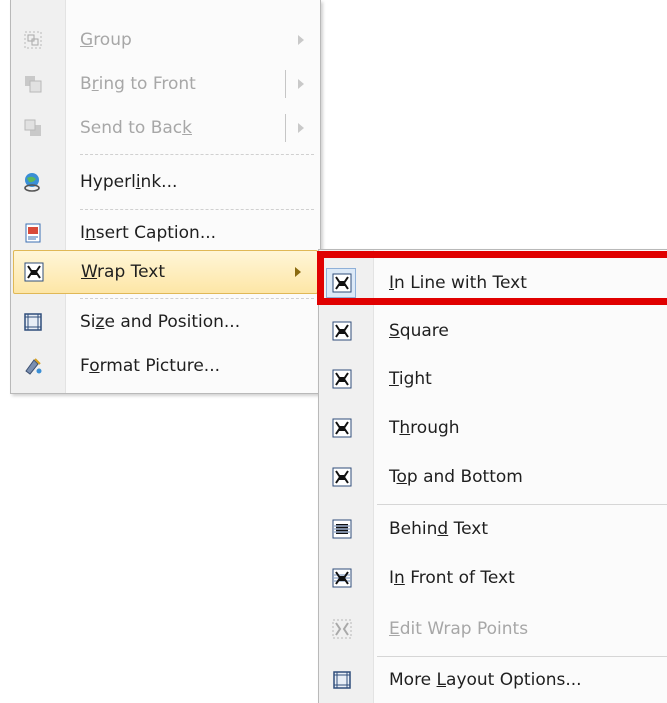  I want to click on top-bottom-wrap-icon, so click(342, 477).